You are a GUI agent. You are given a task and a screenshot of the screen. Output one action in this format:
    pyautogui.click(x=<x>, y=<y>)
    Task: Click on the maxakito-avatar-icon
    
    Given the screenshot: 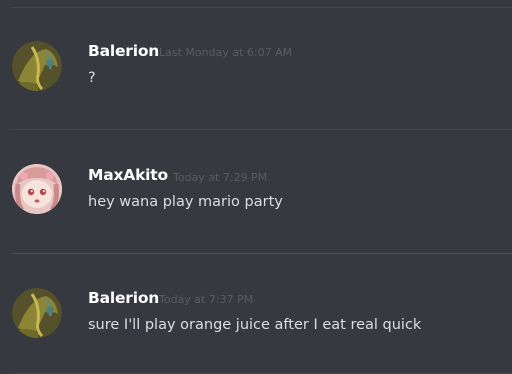 What is the action you would take?
    pyautogui.click(x=37, y=189)
    